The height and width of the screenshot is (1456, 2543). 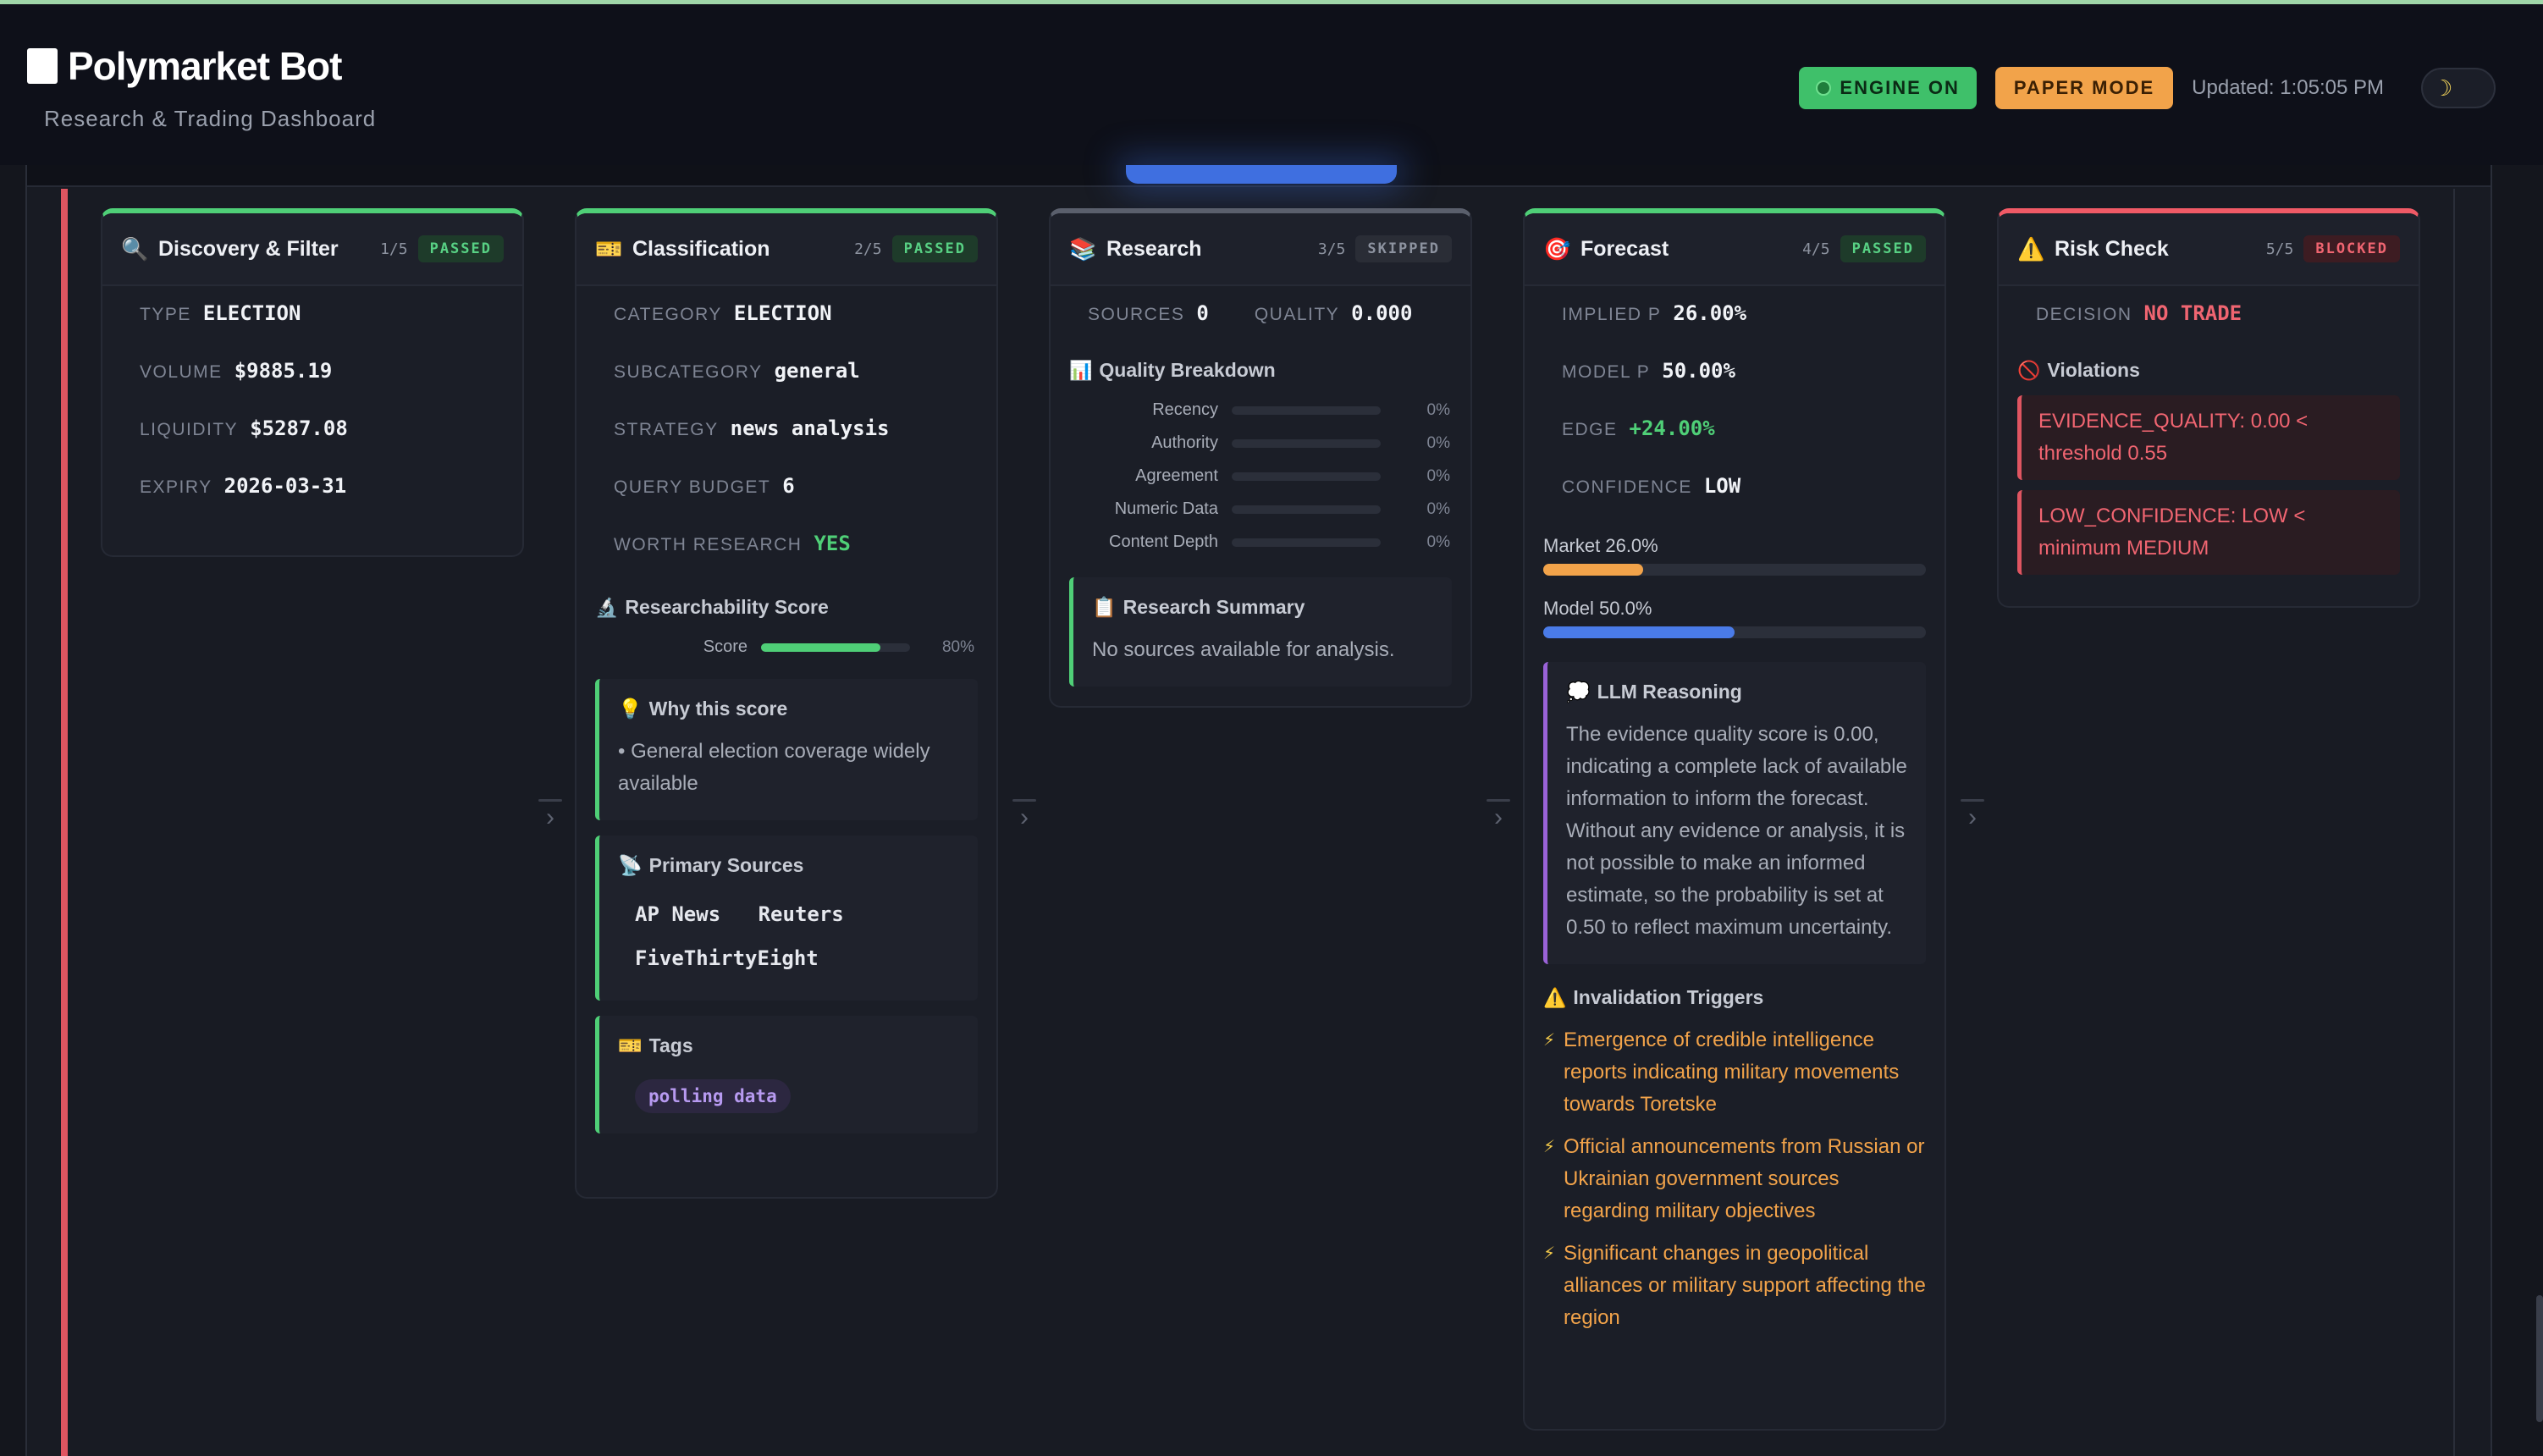 What do you see at coordinates (1187, 370) in the screenshot?
I see `section-title-text: Quality Breakdown` at bounding box center [1187, 370].